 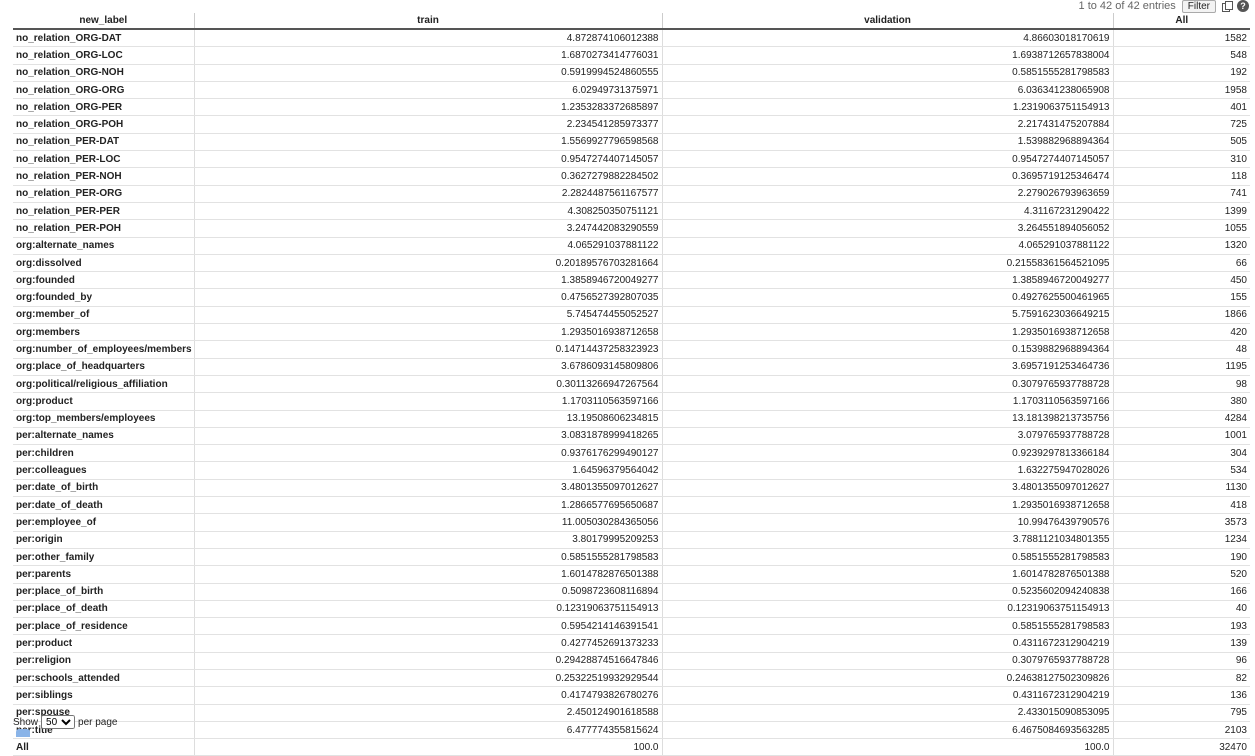 I want to click on cell-validation: 3.264551894056052, so click(x=887, y=228).